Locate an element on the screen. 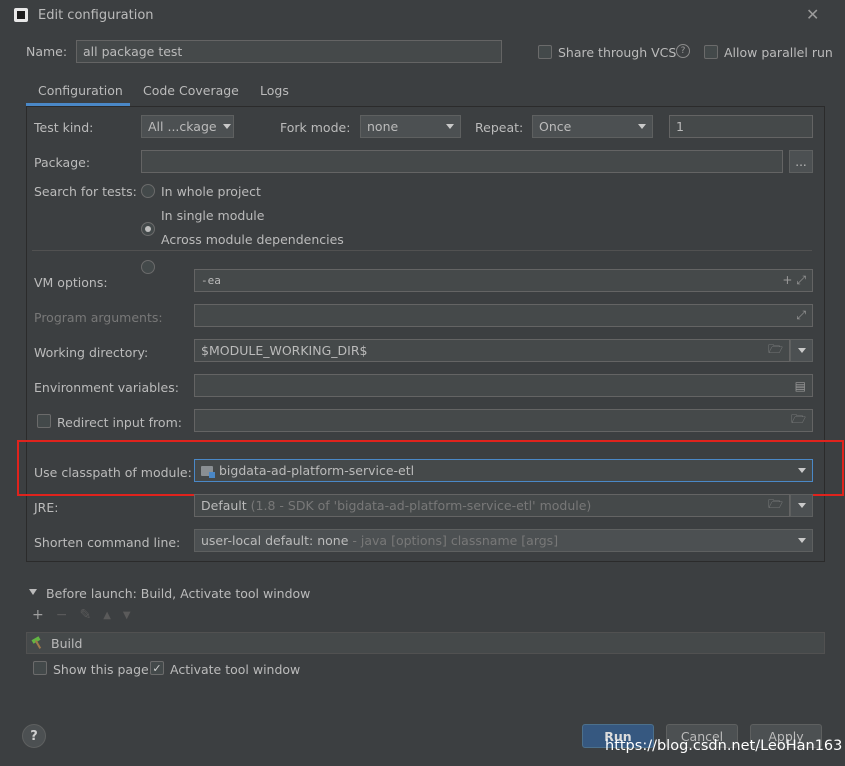 The image size is (845, 766). fork-mode-value: none is located at coordinates (383, 126).